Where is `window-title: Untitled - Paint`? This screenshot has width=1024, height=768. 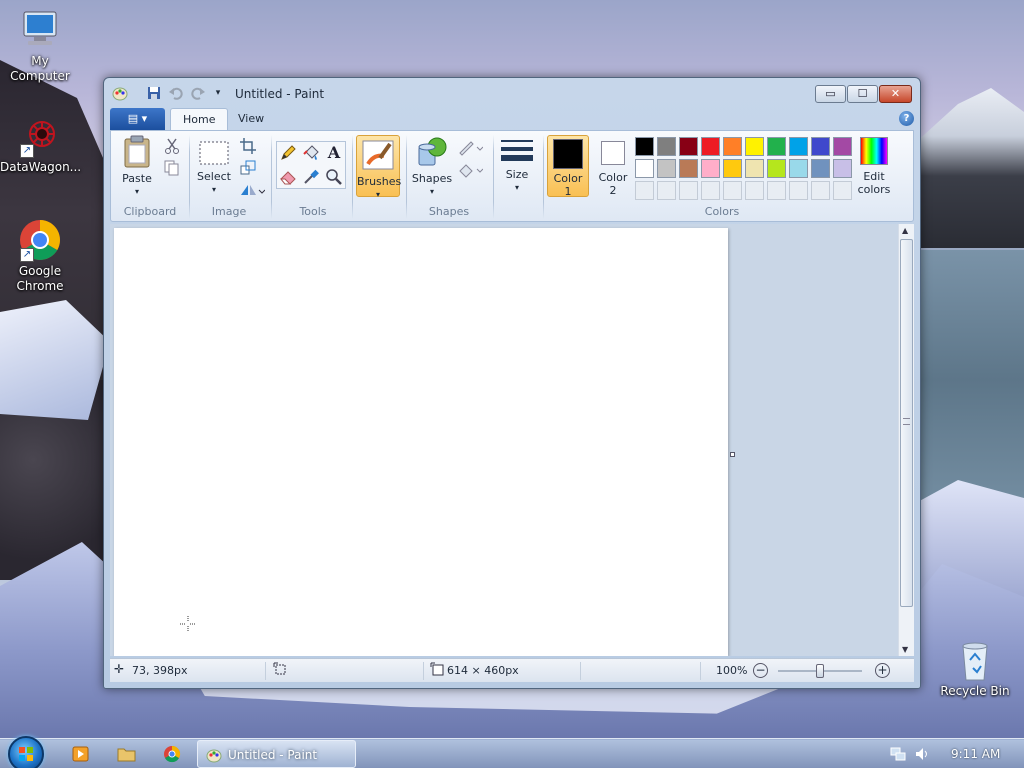
window-title: Untitled - Paint is located at coordinates (280, 94).